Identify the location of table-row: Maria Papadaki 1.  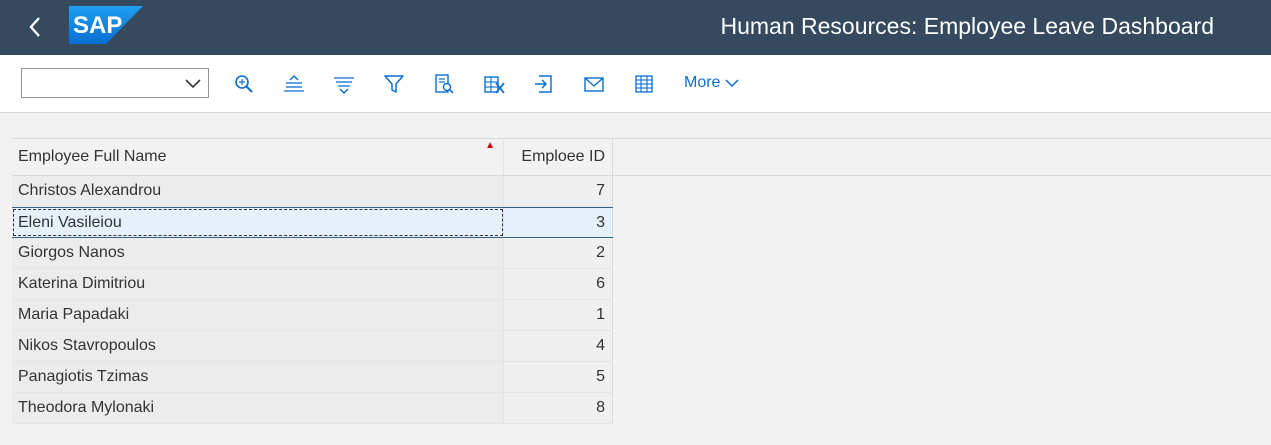
(312, 315).